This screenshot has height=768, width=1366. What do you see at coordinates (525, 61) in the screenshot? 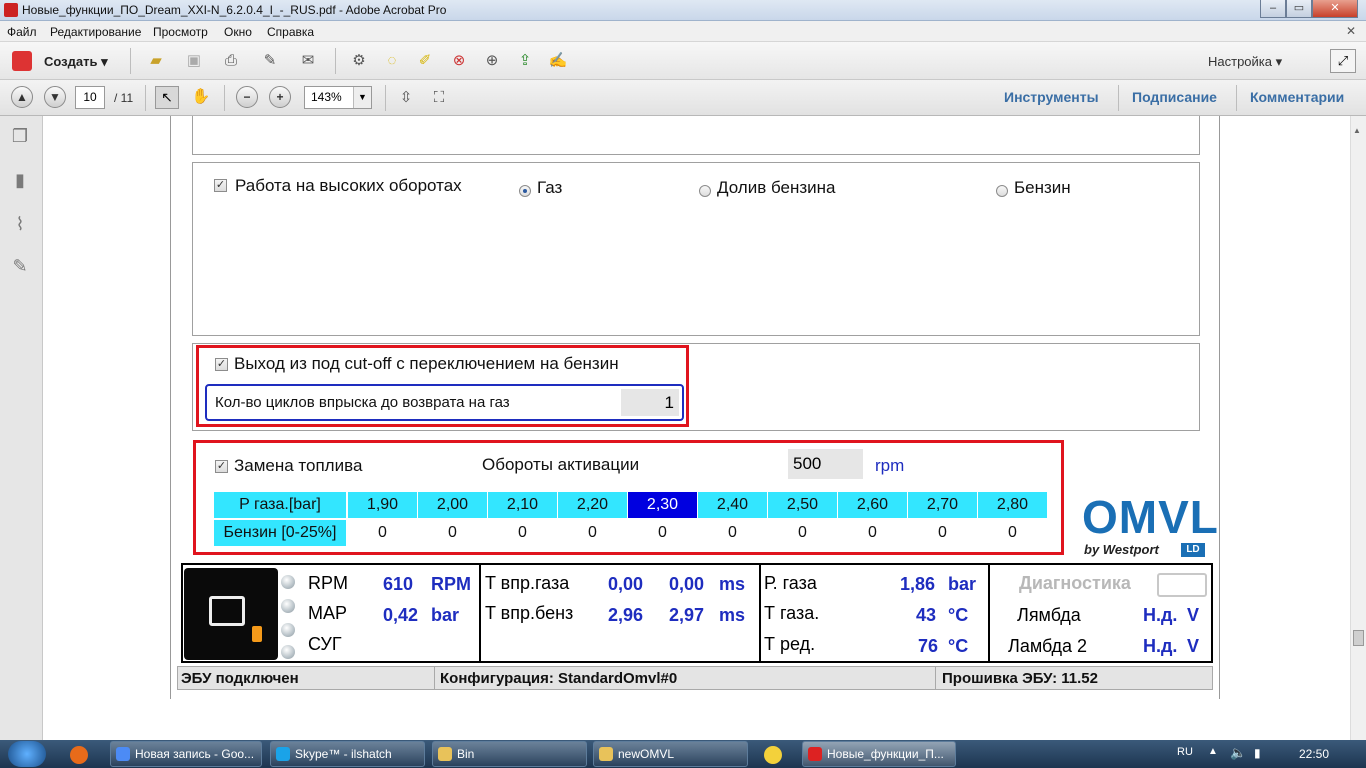
I see `extract-page-icon: ⇪` at bounding box center [525, 61].